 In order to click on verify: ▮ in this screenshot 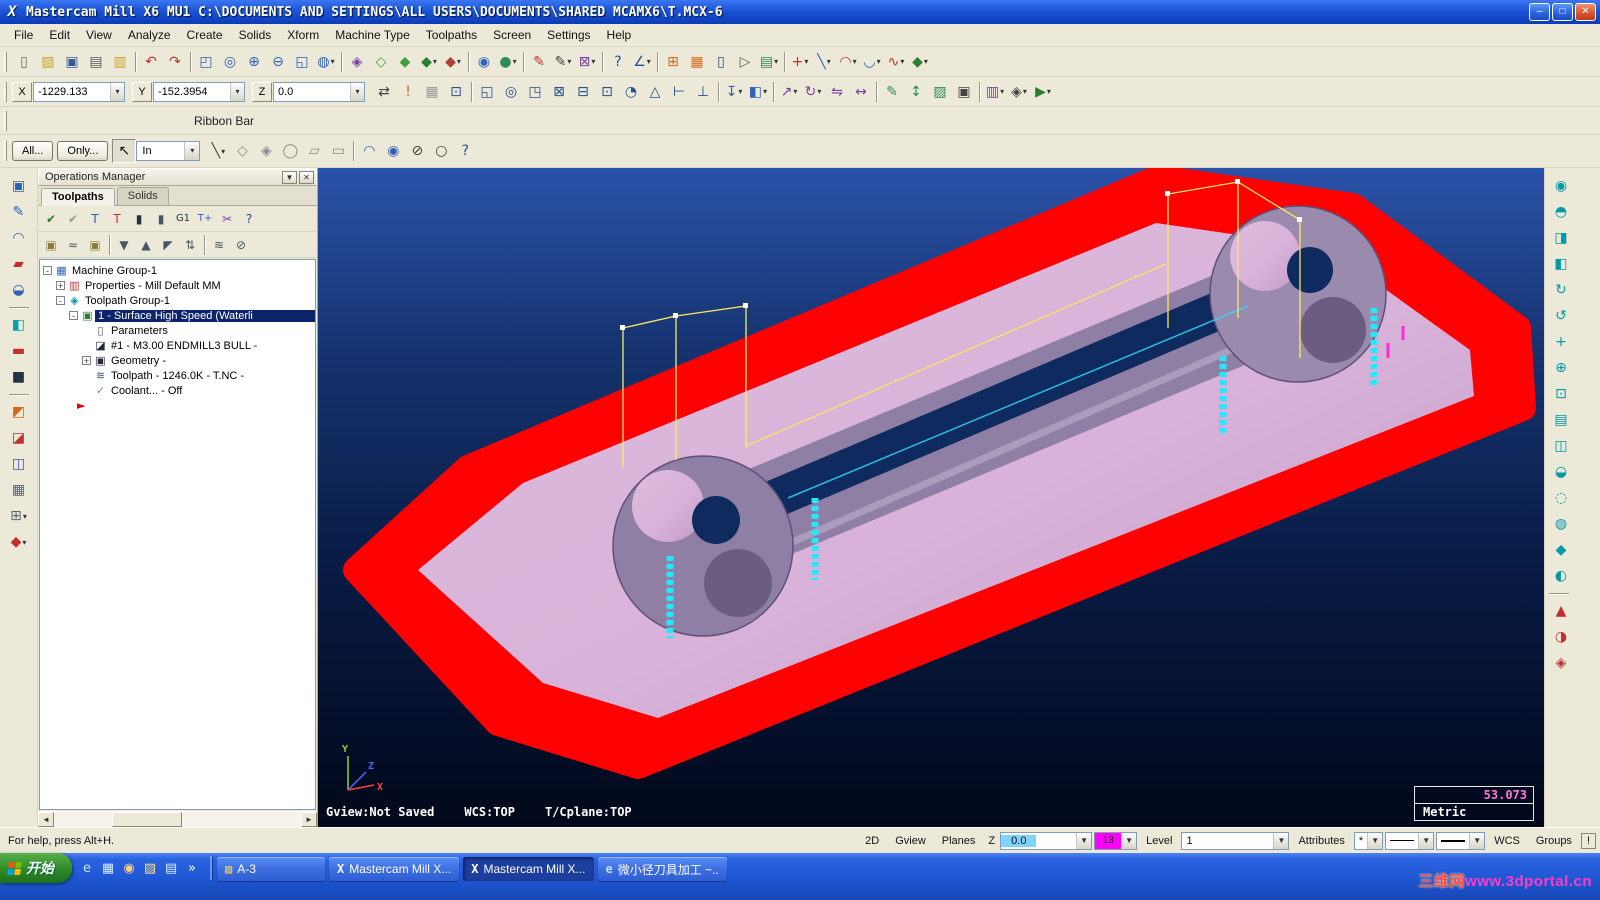, I will do `click(161, 219)`.